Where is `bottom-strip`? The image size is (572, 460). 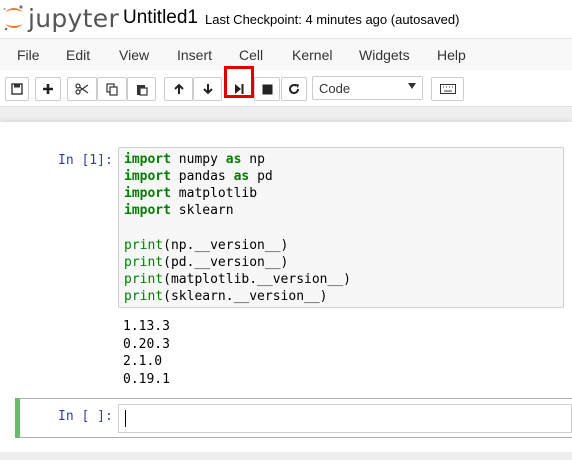 bottom-strip is located at coordinates (286, 456).